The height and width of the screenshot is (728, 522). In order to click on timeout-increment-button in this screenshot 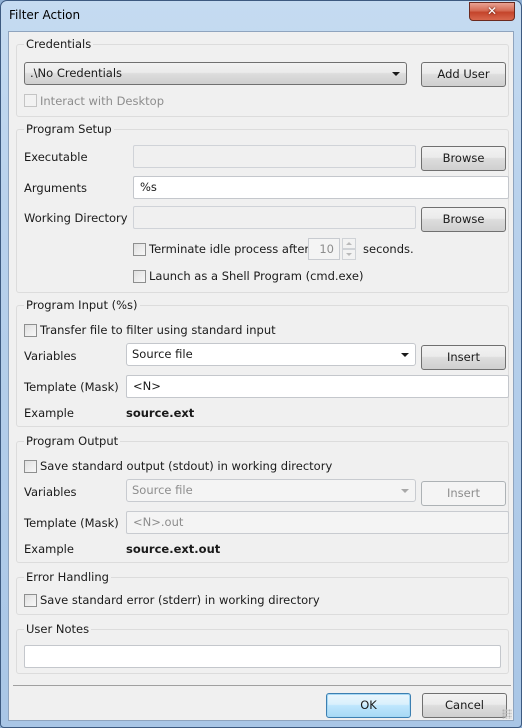, I will do `click(349, 243)`.